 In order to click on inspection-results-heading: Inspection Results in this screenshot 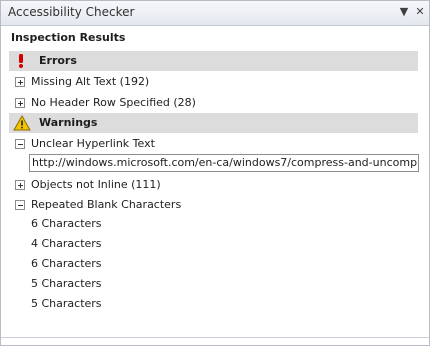, I will do `click(68, 37)`.